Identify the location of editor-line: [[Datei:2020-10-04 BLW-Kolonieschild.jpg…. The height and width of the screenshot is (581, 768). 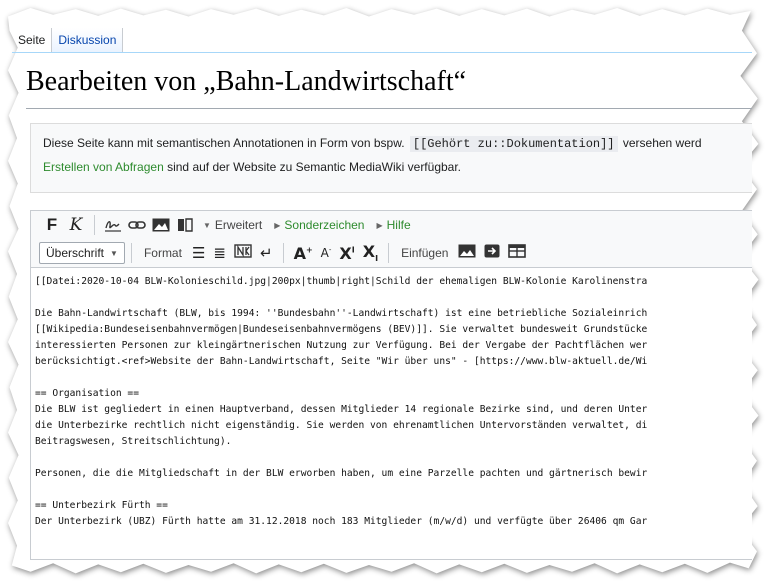
(341, 281).